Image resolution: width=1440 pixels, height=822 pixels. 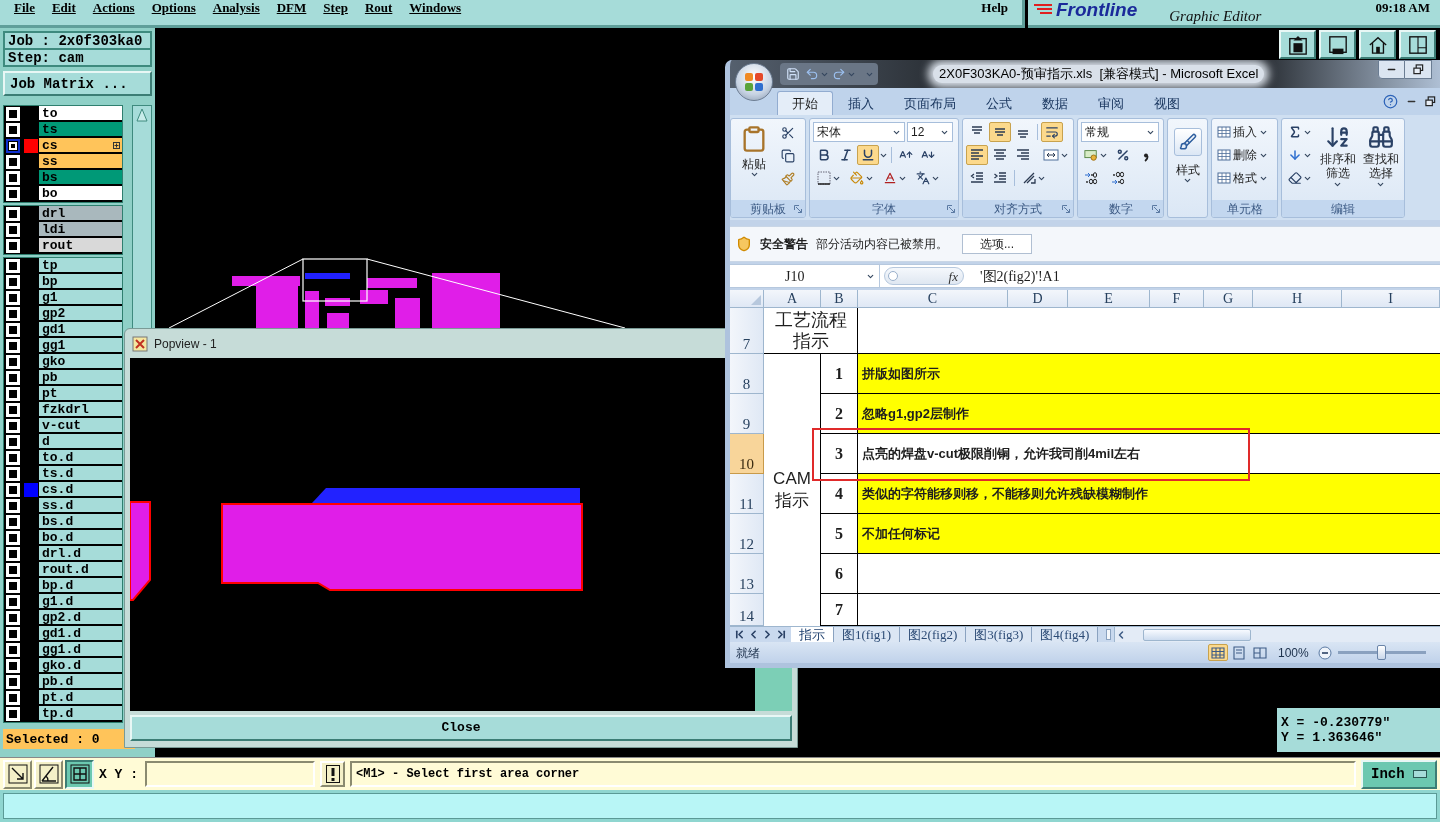 What do you see at coordinates (1382, 652) in the screenshot?
I see `zoom-slider-thumb` at bounding box center [1382, 652].